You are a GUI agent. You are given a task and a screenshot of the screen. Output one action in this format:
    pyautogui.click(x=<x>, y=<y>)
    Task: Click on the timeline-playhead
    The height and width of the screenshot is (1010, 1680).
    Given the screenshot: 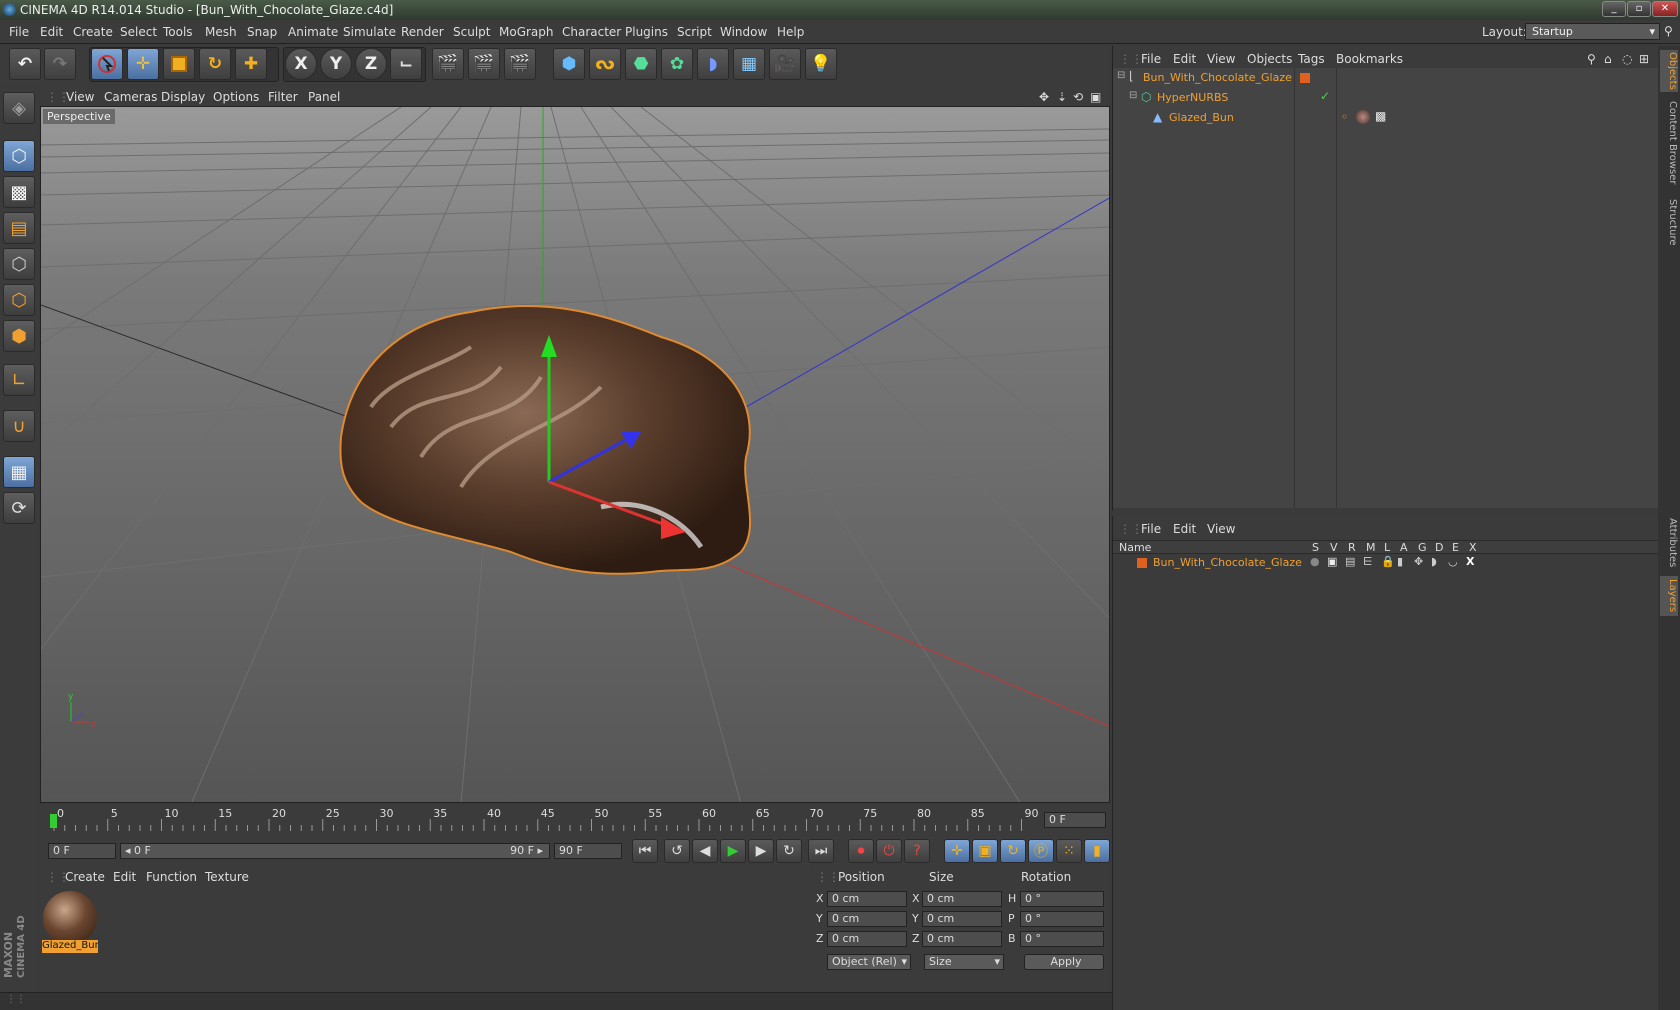 What is the action you would take?
    pyautogui.click(x=53, y=821)
    